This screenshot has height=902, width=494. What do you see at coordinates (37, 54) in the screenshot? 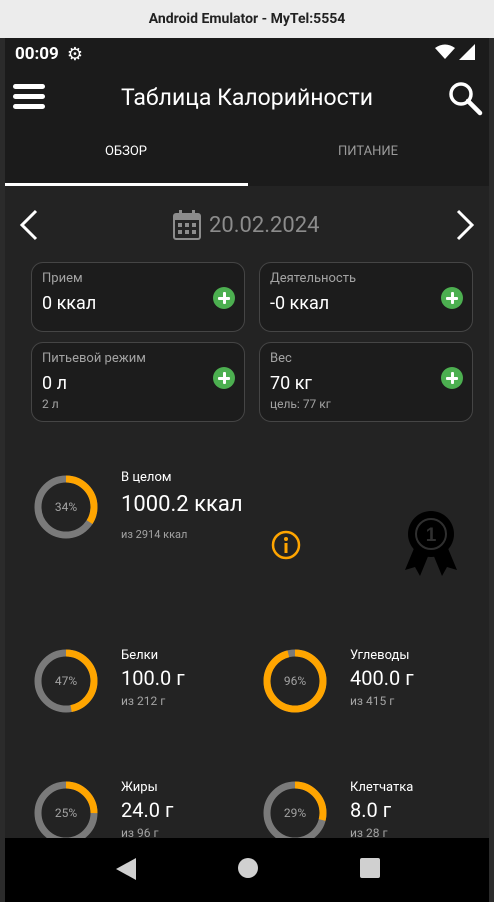
I see `status-time: 00:09` at bounding box center [37, 54].